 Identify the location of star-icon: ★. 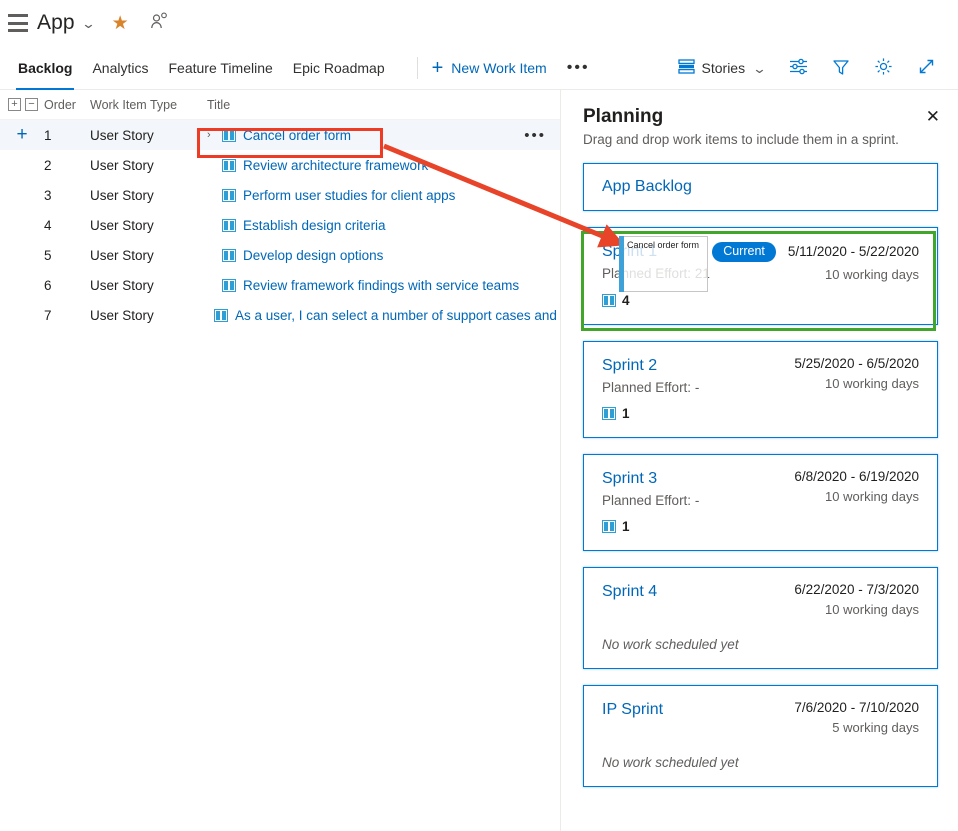
(120, 23).